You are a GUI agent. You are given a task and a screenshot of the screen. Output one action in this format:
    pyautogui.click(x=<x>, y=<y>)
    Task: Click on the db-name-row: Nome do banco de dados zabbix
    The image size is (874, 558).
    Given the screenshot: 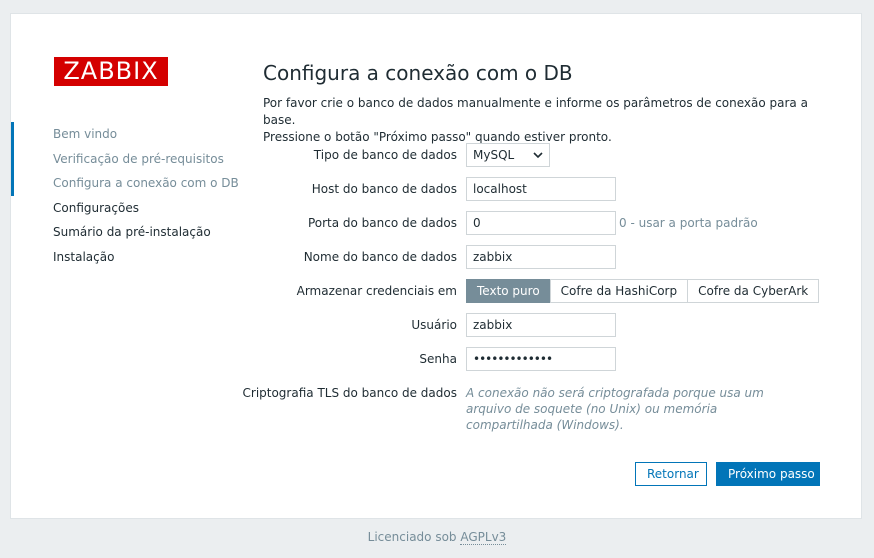 What is the action you would take?
    pyautogui.click(x=437, y=257)
    